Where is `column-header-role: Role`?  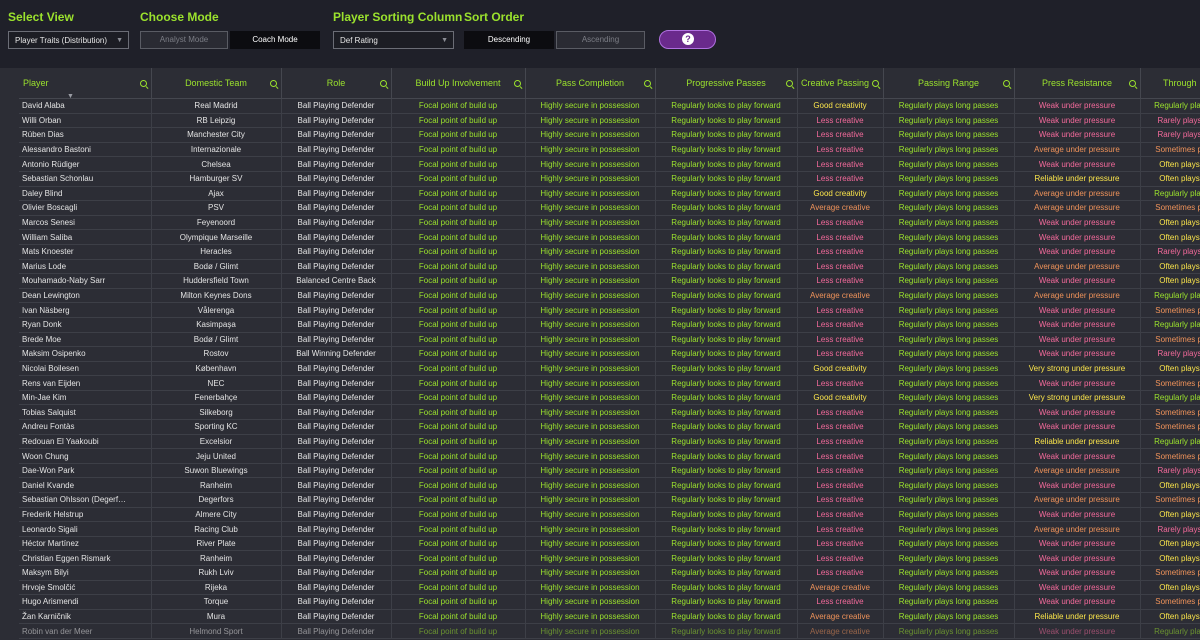 column-header-role: Role is located at coordinates (336, 83).